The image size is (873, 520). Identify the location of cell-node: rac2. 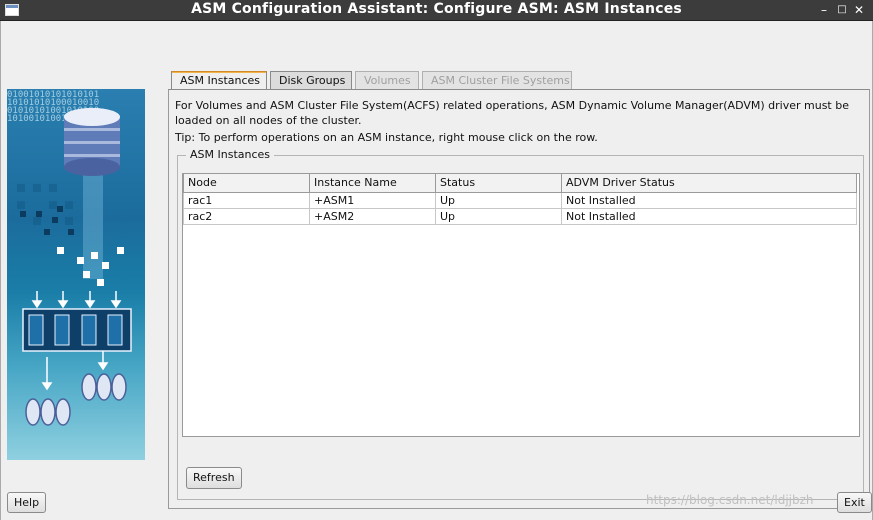
(246, 216).